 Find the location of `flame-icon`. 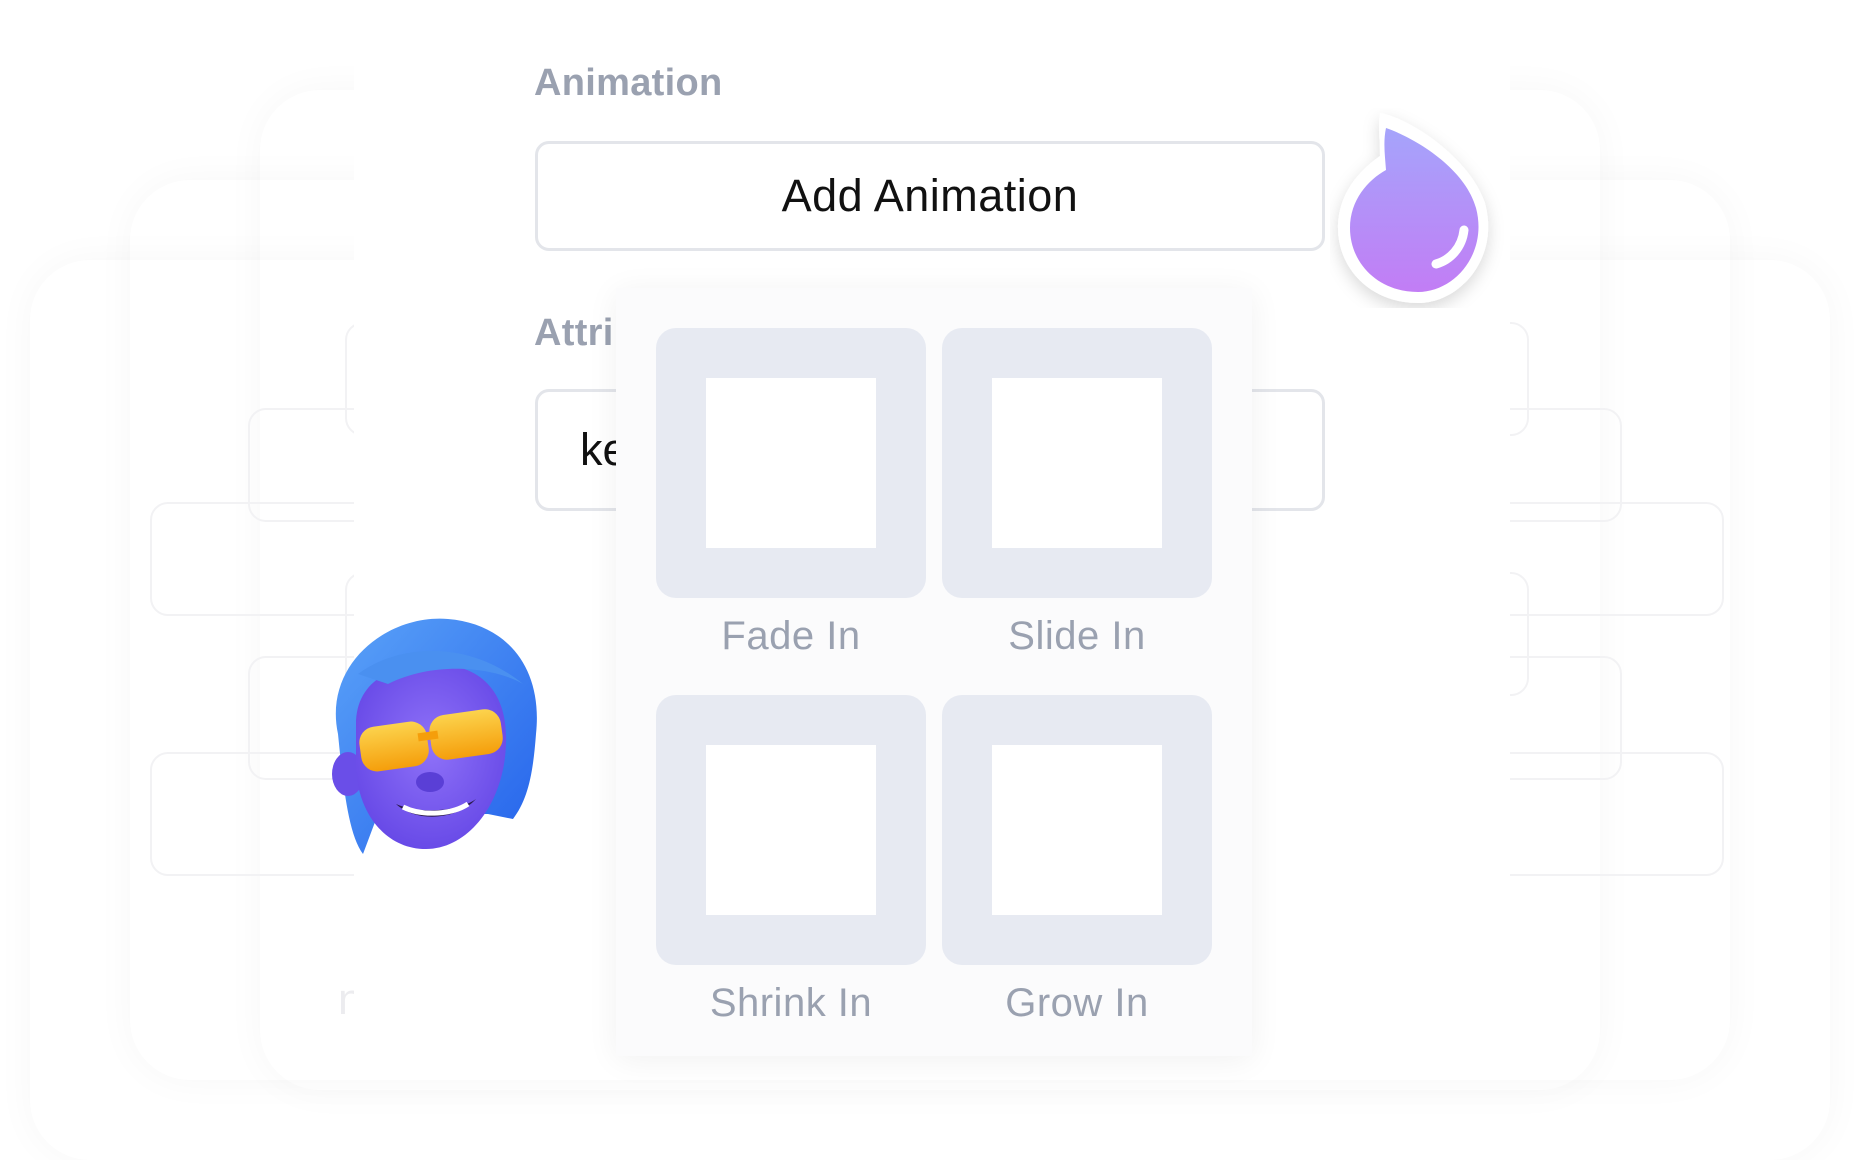

flame-icon is located at coordinates (1413, 208).